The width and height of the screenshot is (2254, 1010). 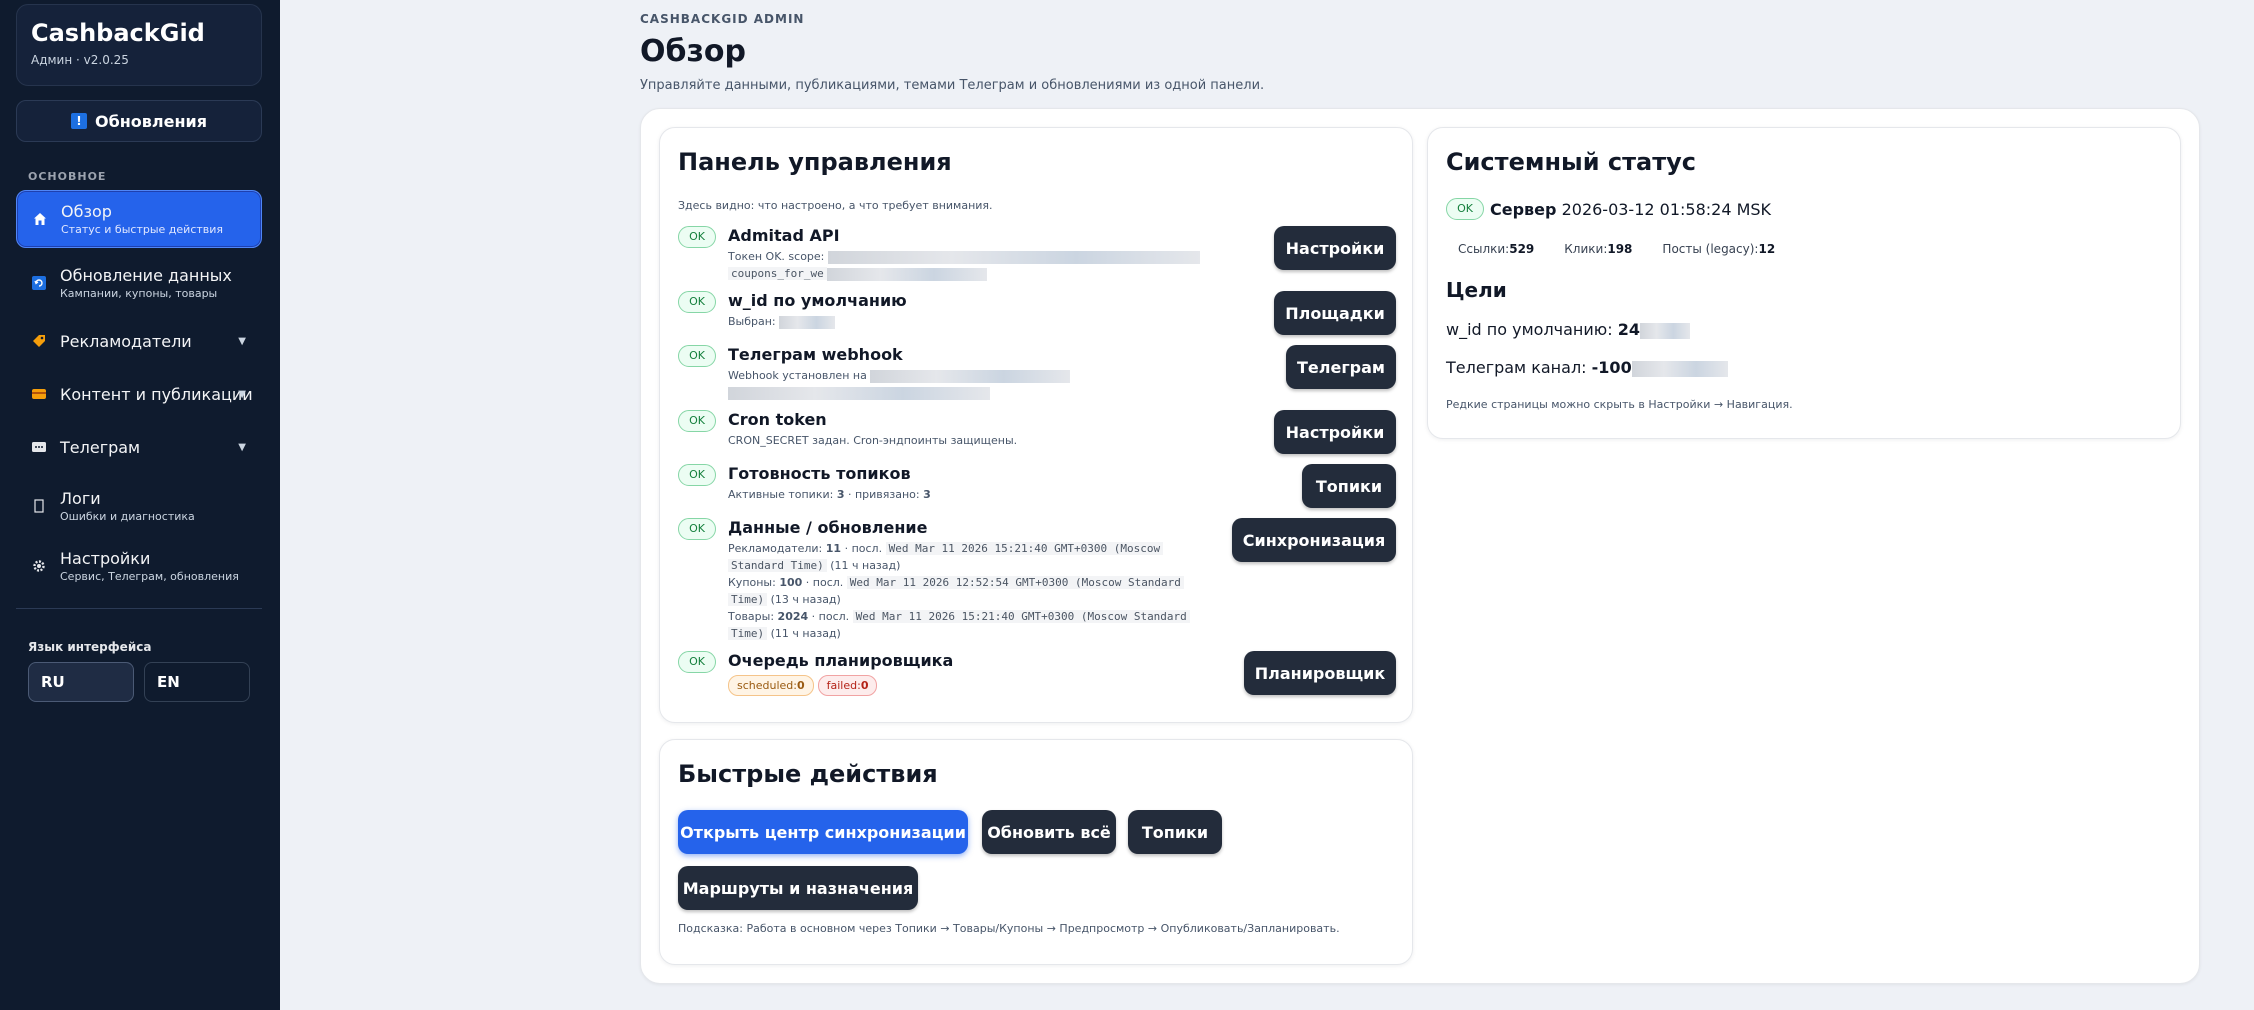 I want to click on sidebar-item-settings: Настройки Сервис, Телеграм, обновления, so click(x=139, y=566).